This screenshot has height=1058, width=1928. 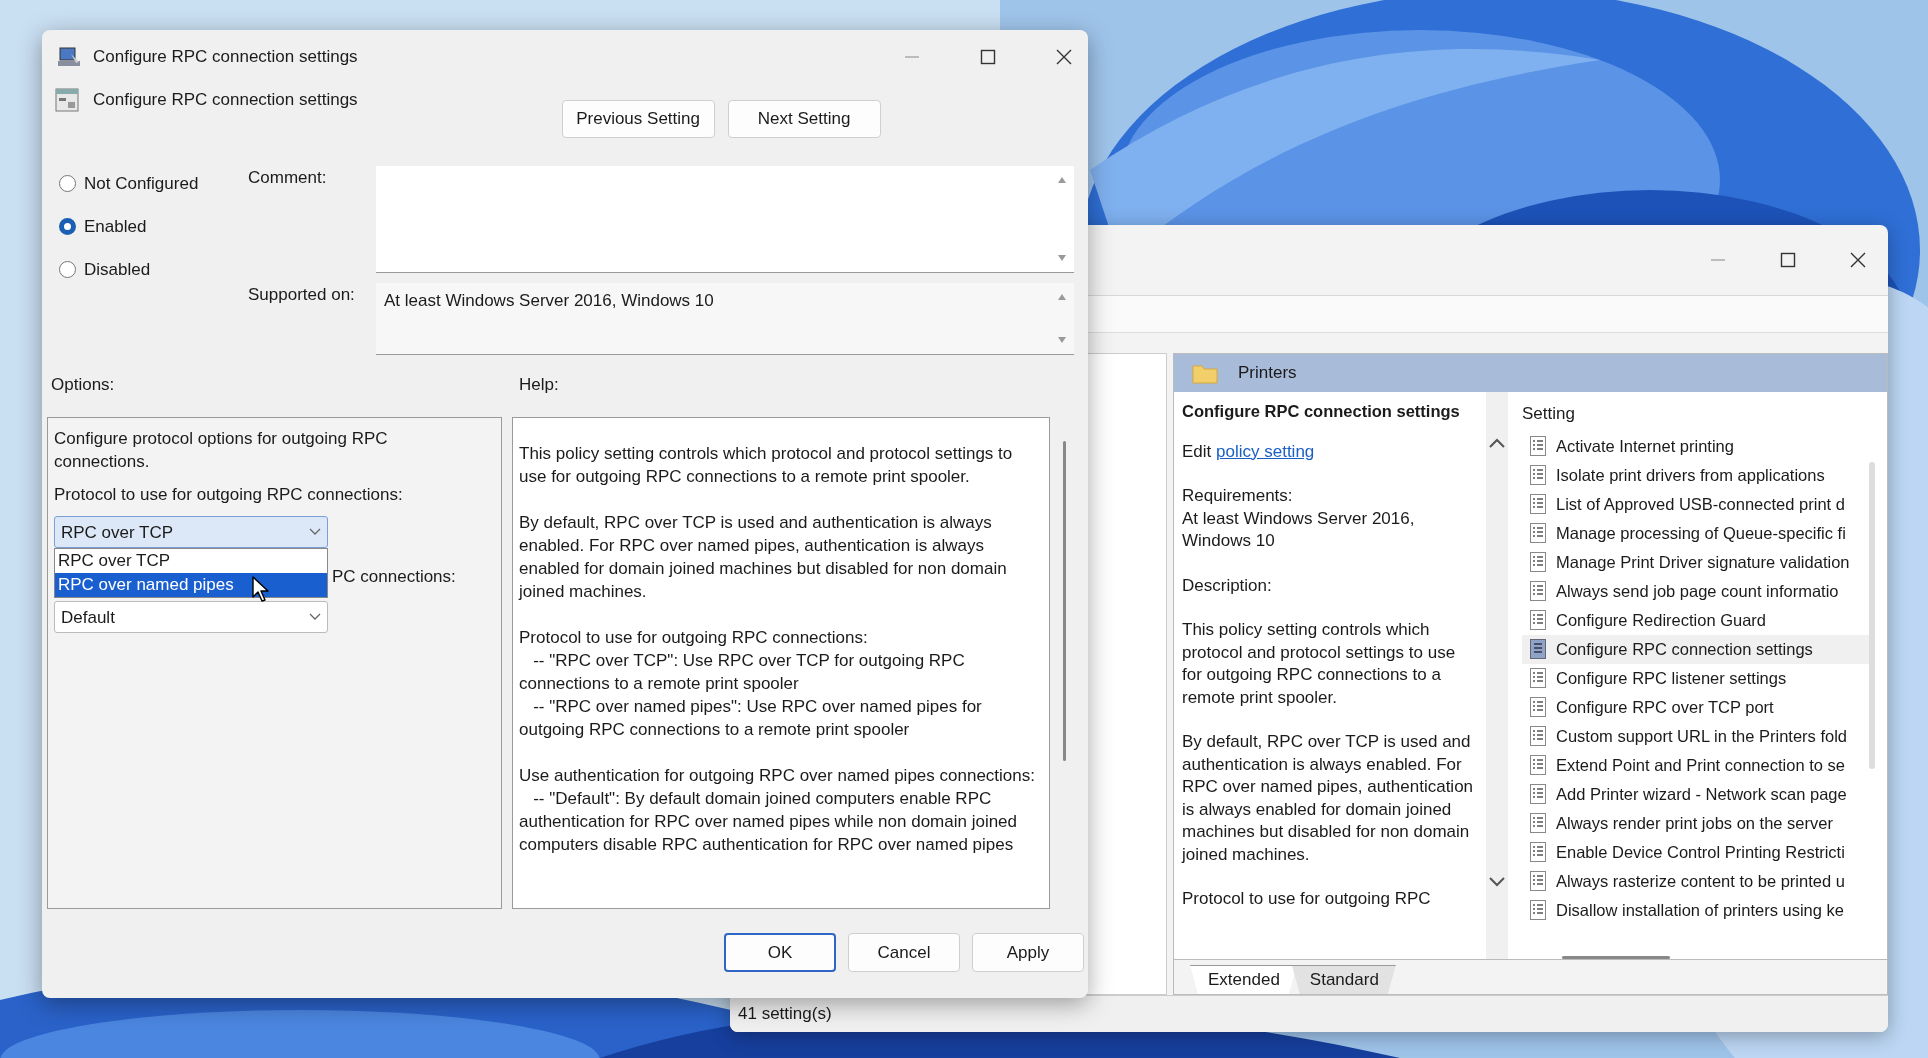 I want to click on scroll-up-icon, so click(x=1497, y=443).